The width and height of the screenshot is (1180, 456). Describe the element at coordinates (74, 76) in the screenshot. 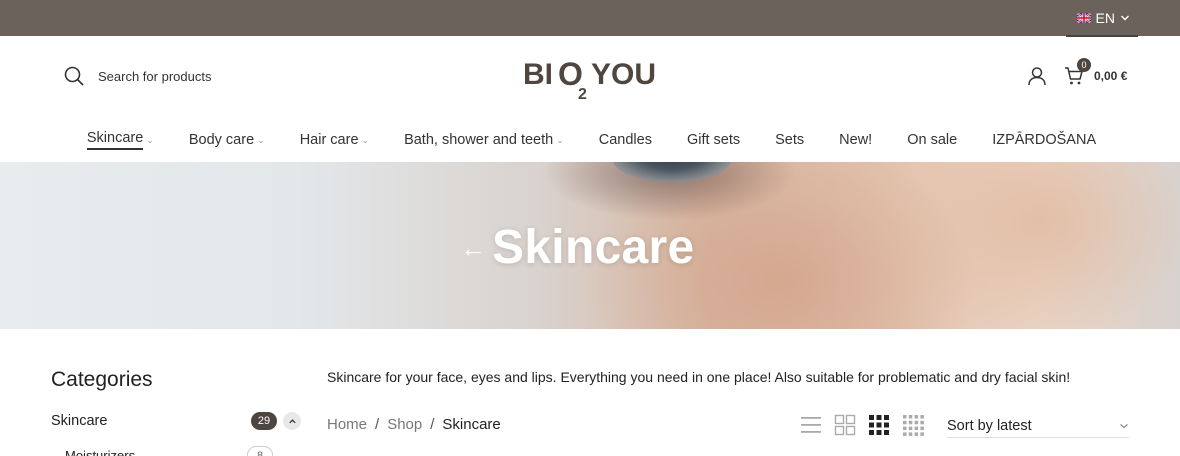

I see `search-icon` at that location.